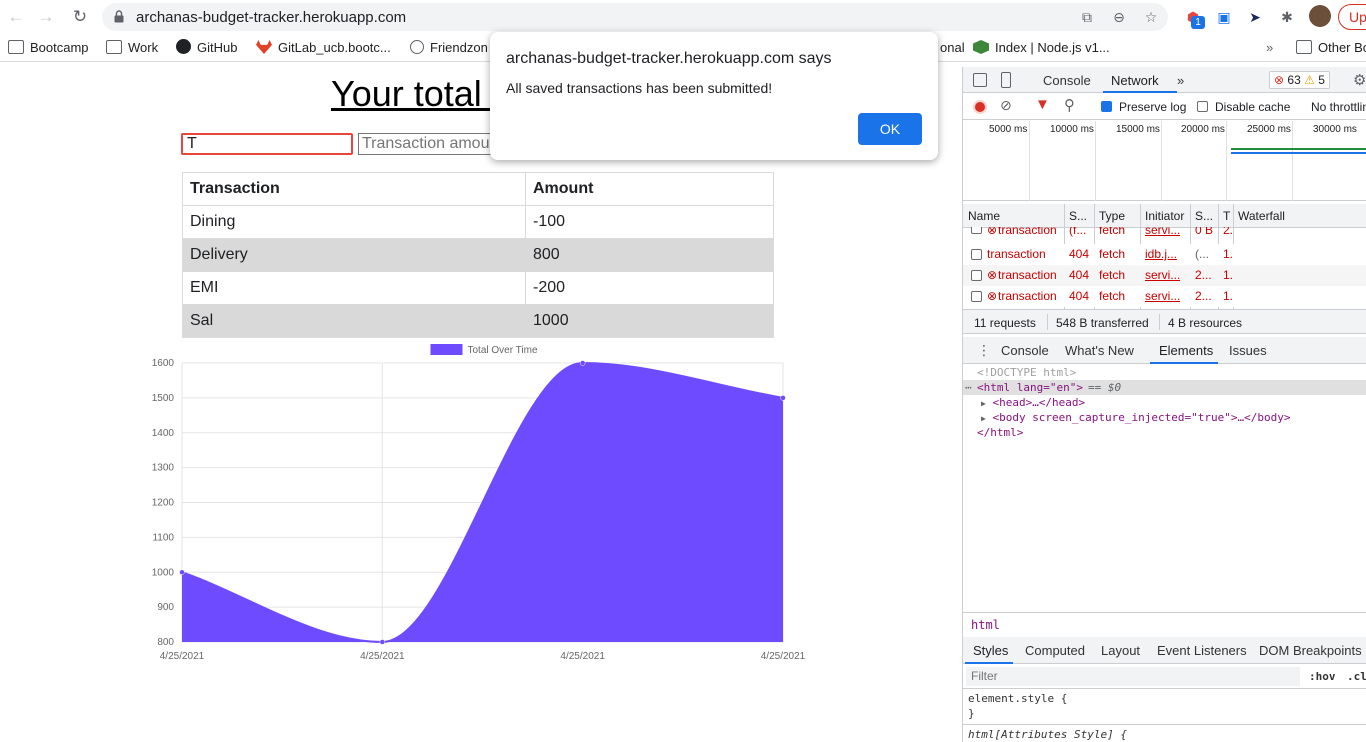 This screenshot has height=742, width=1366. Describe the element at coordinates (163, 468) in the screenshot. I see `y-tick-label: 1300` at that location.